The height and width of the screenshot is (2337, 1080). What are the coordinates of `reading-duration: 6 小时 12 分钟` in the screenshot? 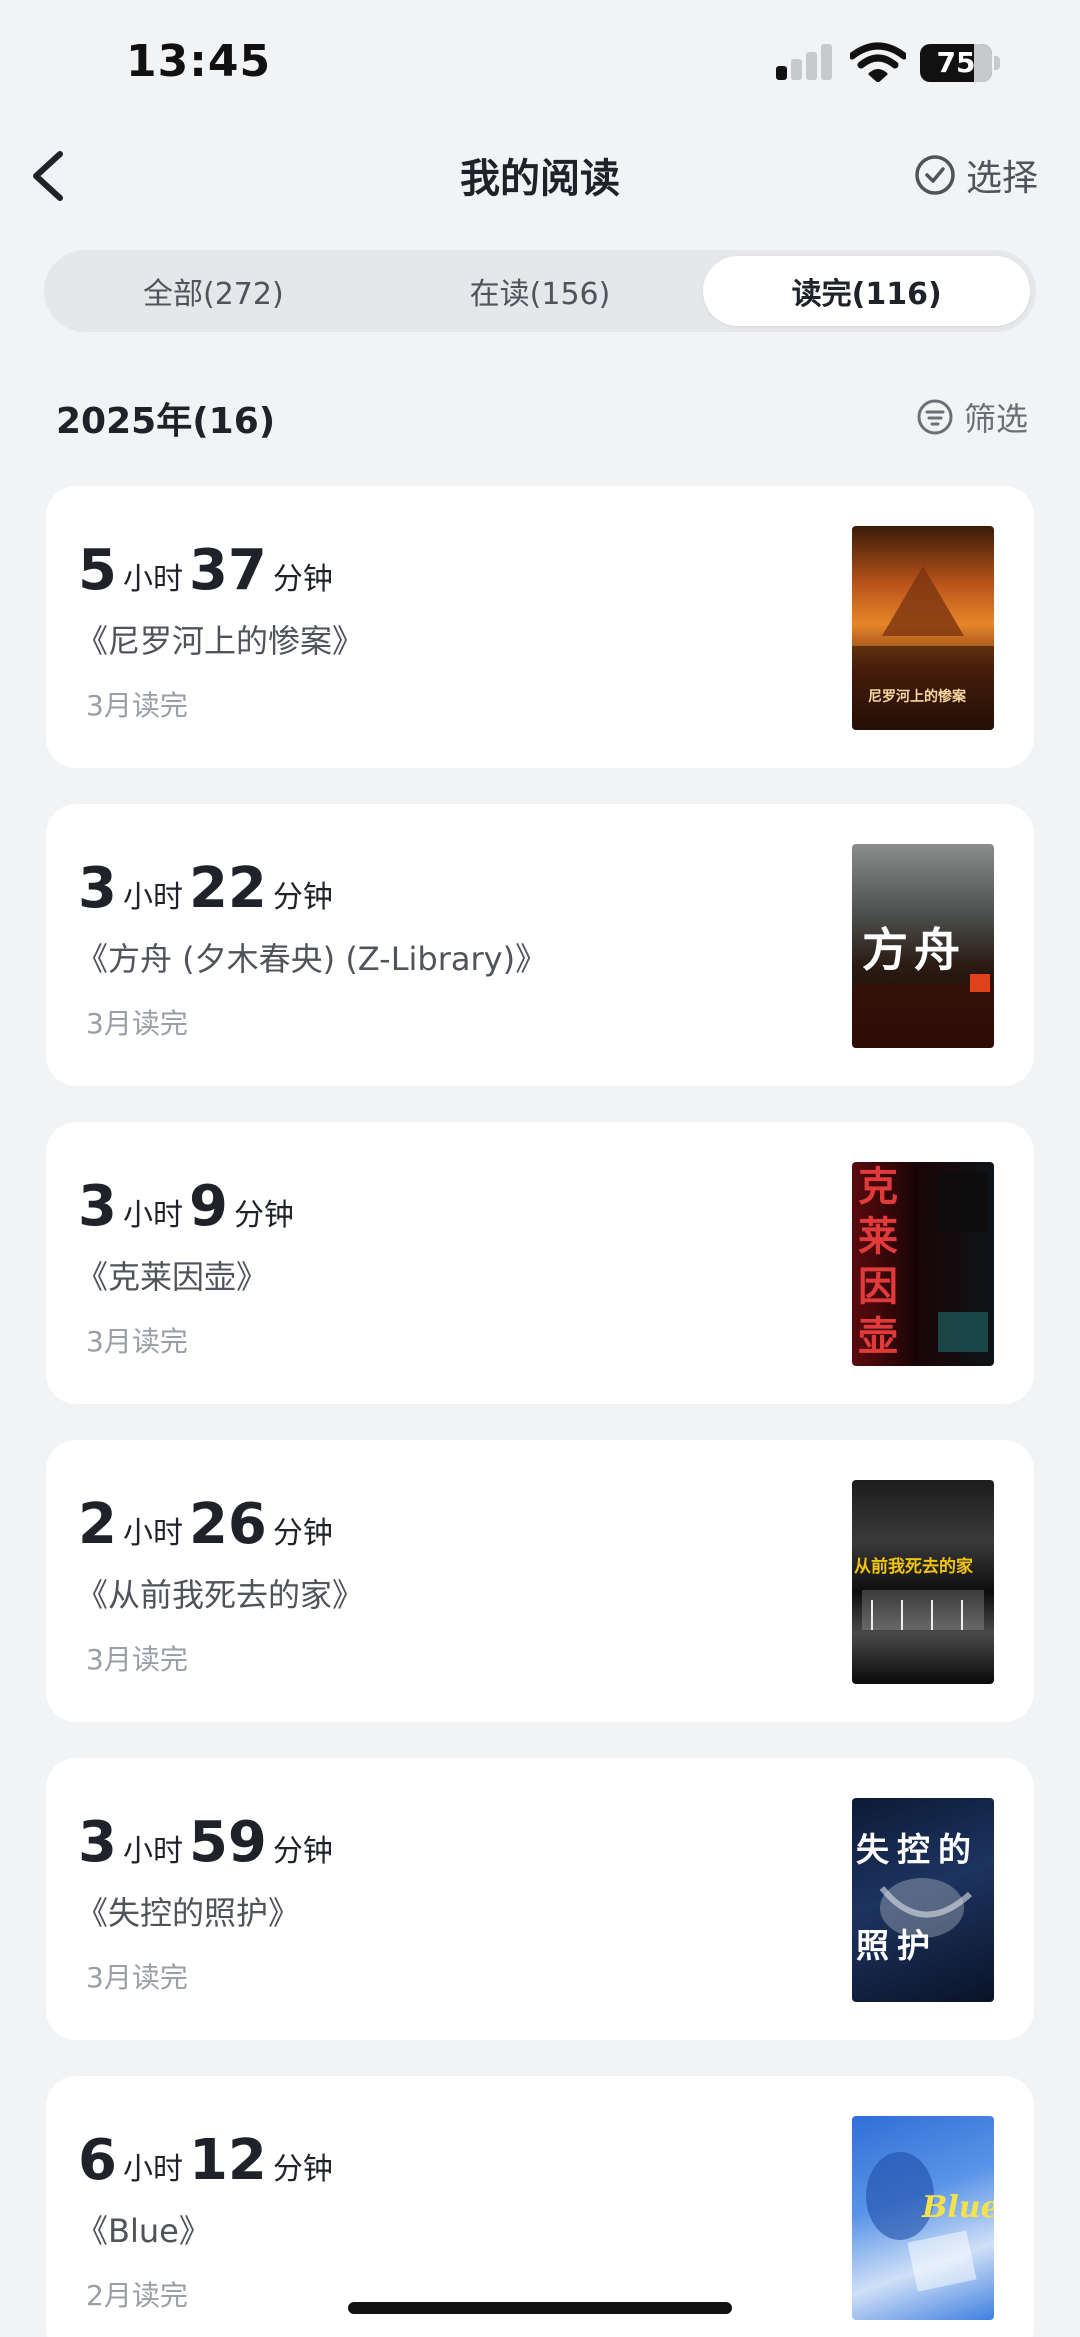 It's located at (208, 2160).